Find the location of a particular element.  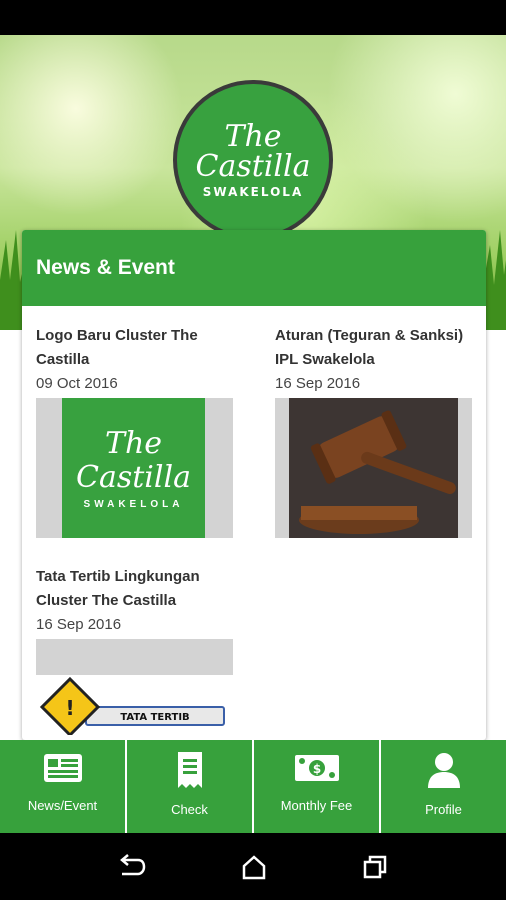

nav-monthly-fee: $ Monthly Fee is located at coordinates (317, 786).